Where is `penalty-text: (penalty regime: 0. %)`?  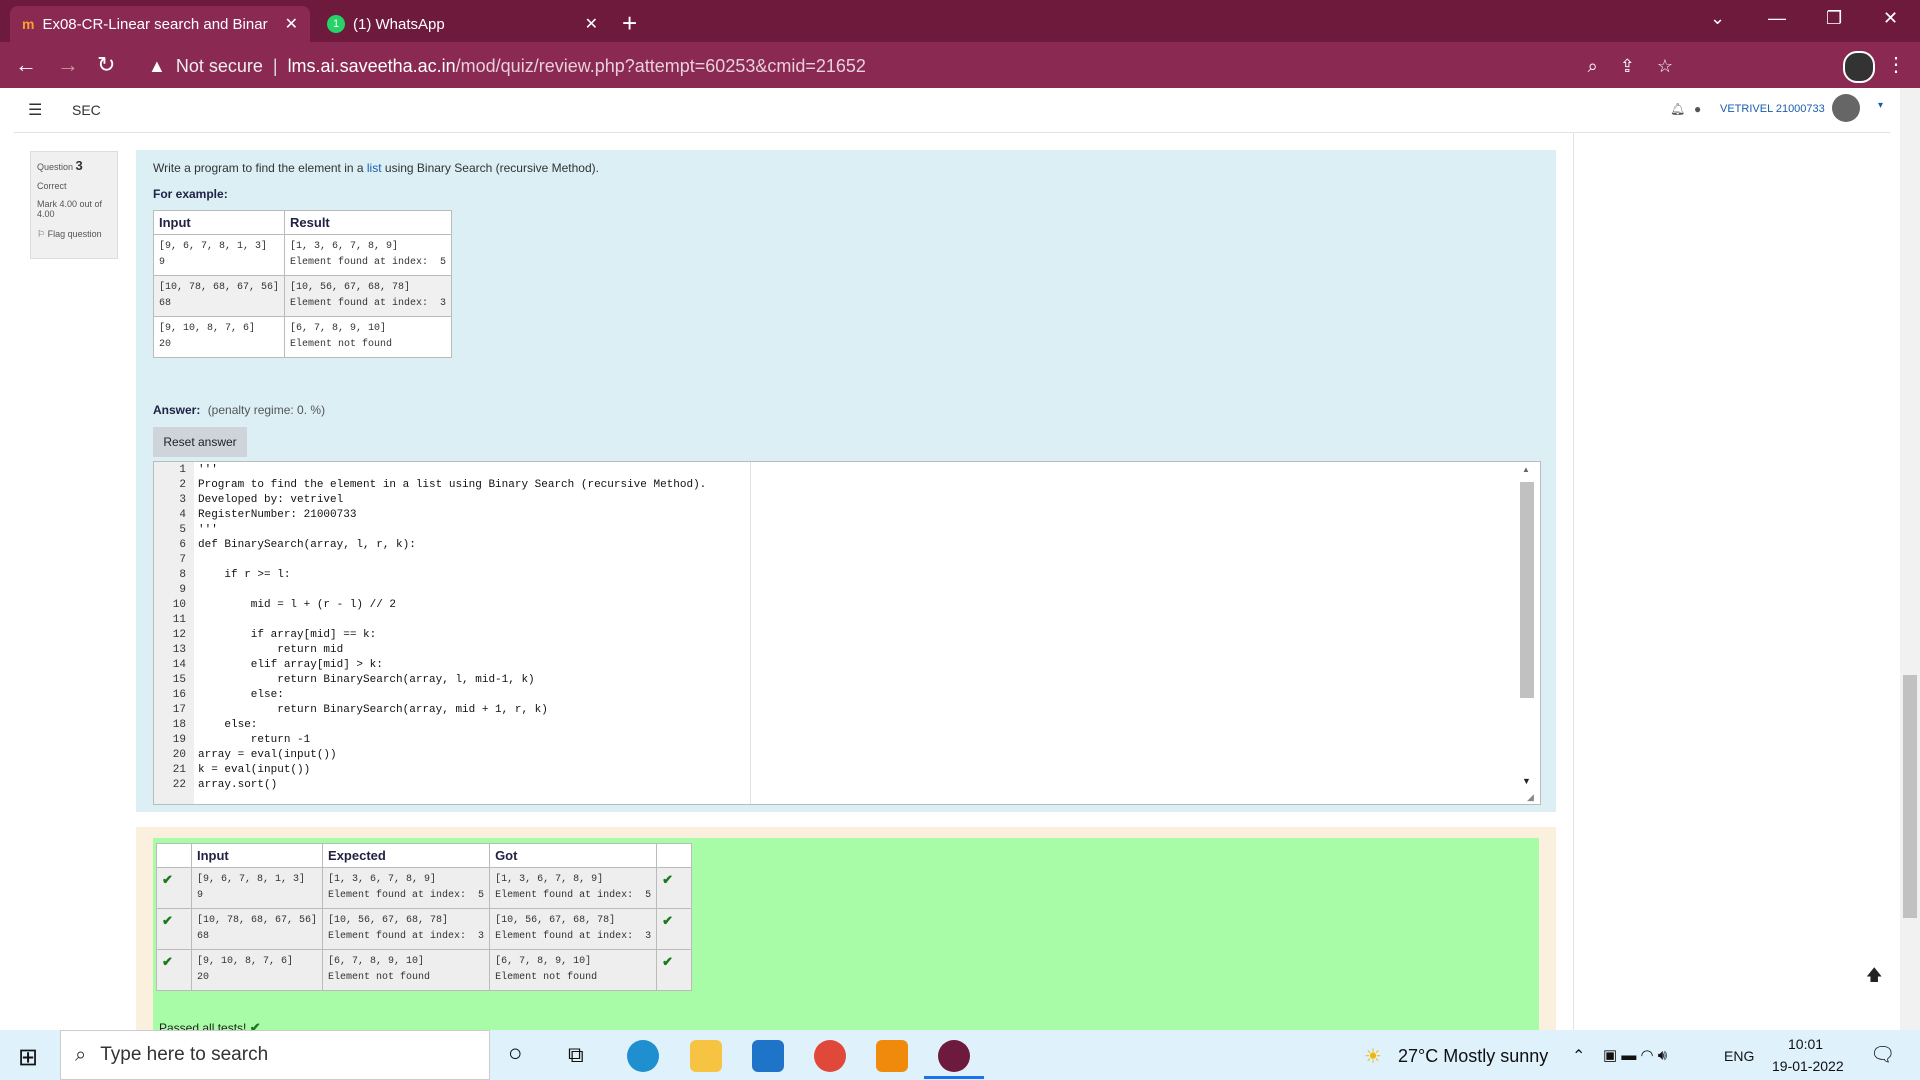 penalty-text: (penalty regime: 0. %) is located at coordinates (266, 410).